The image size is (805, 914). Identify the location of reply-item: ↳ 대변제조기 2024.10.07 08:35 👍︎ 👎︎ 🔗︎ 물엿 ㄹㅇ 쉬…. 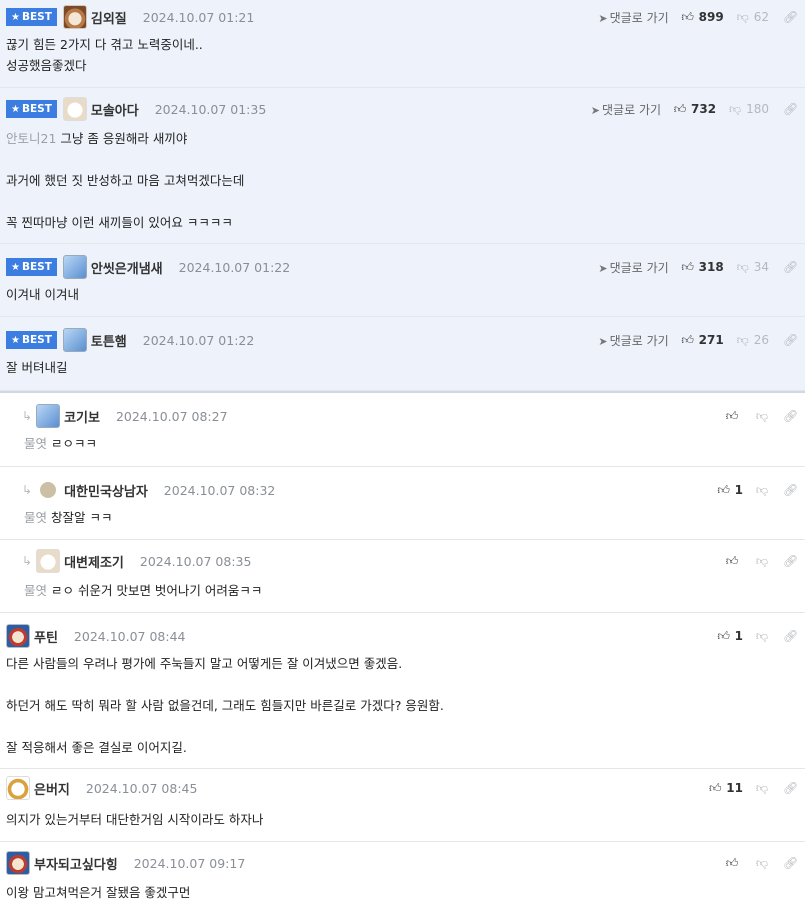
(402, 576).